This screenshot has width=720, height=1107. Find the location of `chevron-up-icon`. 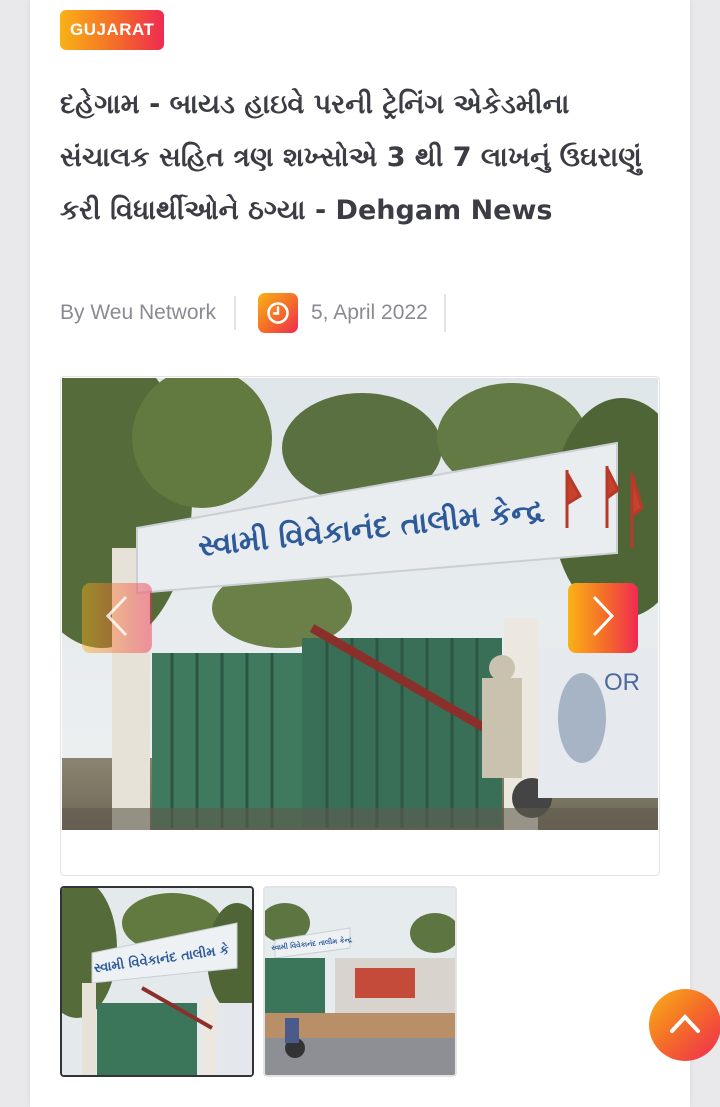

chevron-up-icon is located at coordinates (685, 1025).